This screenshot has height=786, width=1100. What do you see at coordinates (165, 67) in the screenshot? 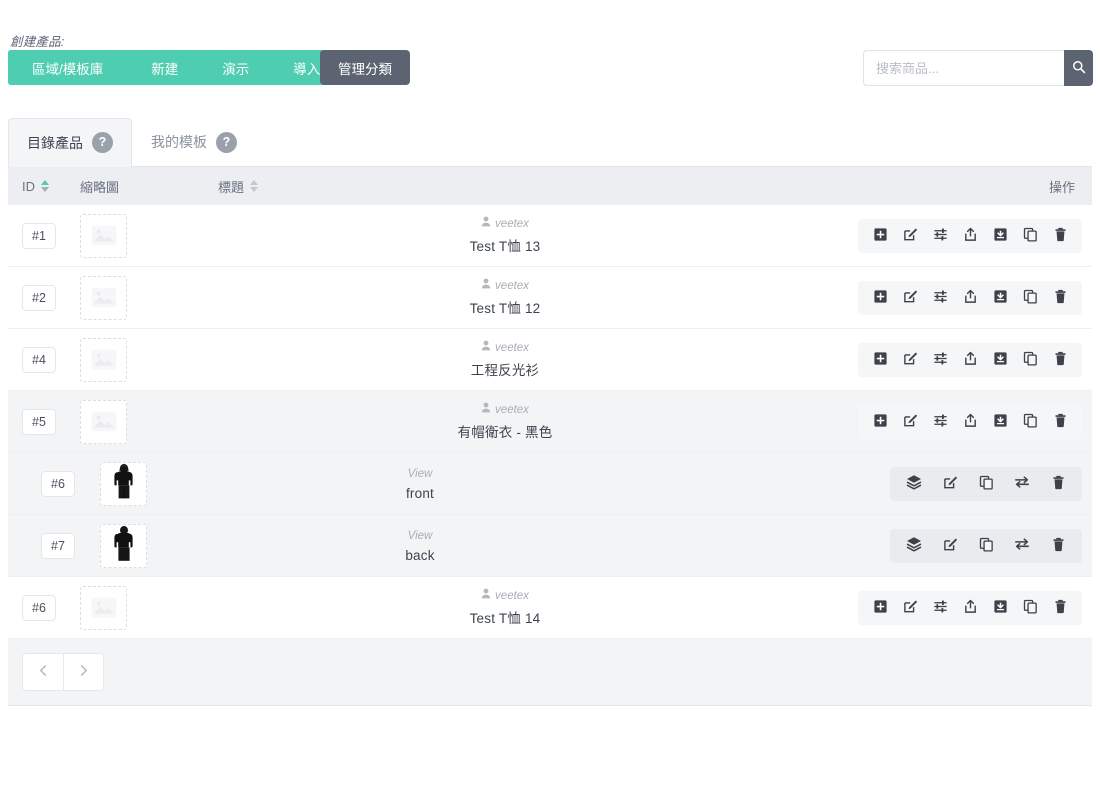
I see `create-new-button: 新建` at bounding box center [165, 67].